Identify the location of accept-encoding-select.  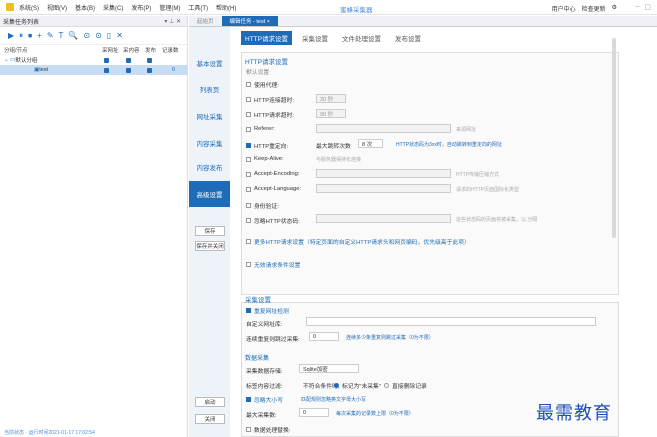
(383, 173).